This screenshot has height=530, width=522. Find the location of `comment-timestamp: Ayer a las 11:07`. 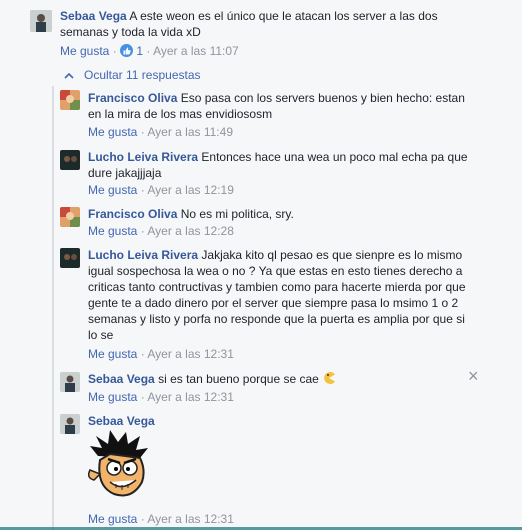

comment-timestamp: Ayer a las 11:07 is located at coordinates (196, 51).